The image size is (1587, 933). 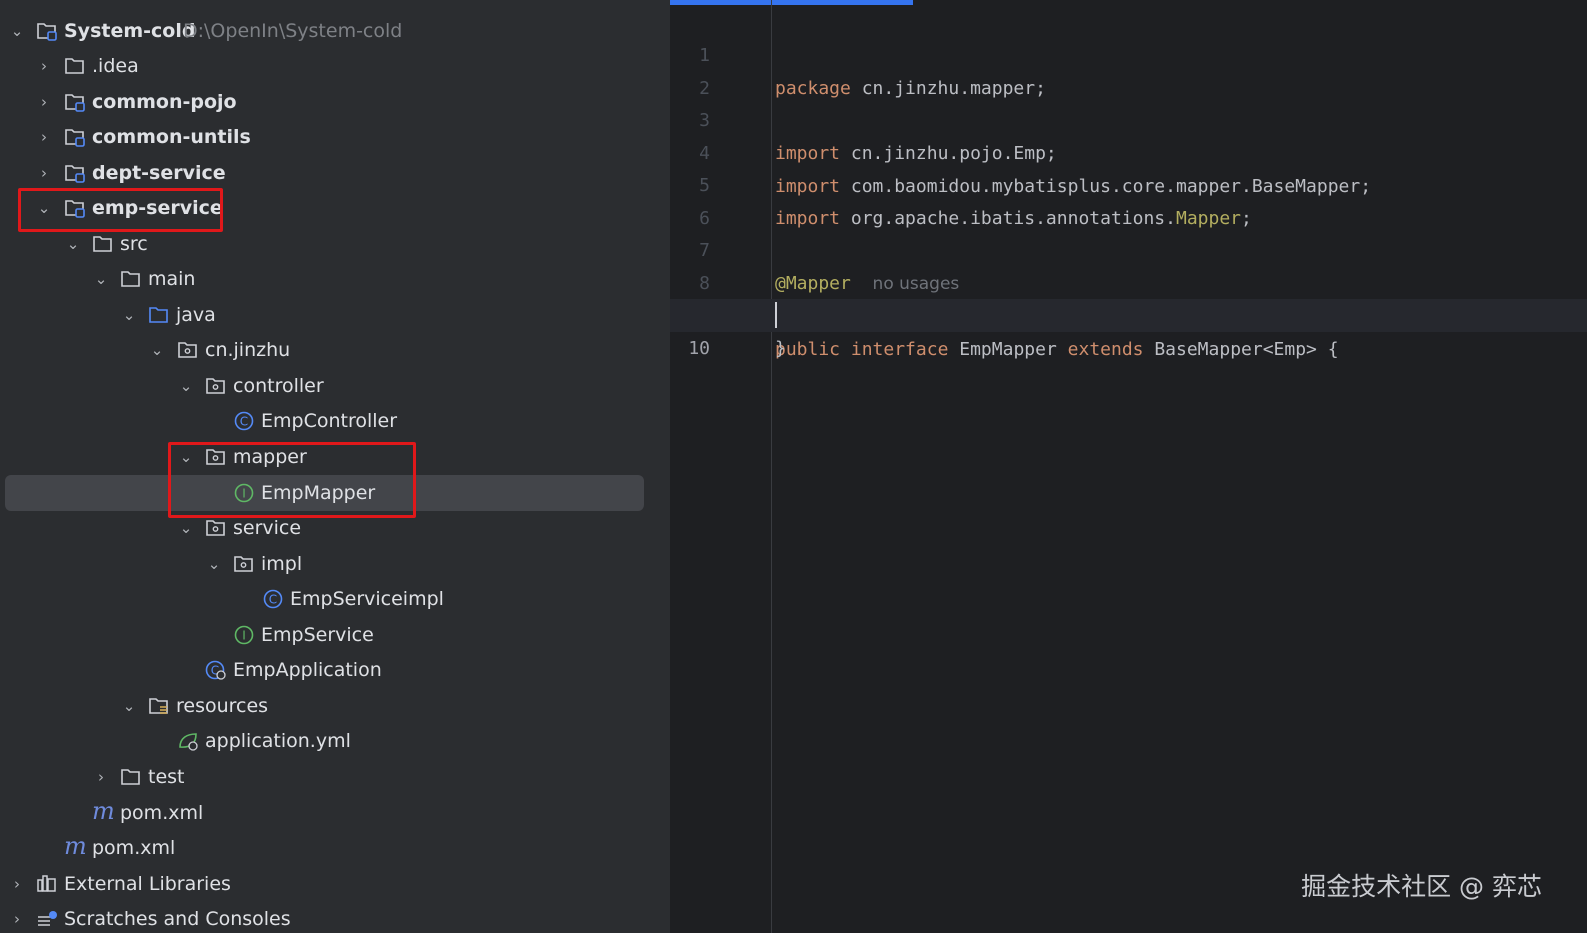 I want to click on tree-row-java: ⌄ java, so click(x=335, y=315).